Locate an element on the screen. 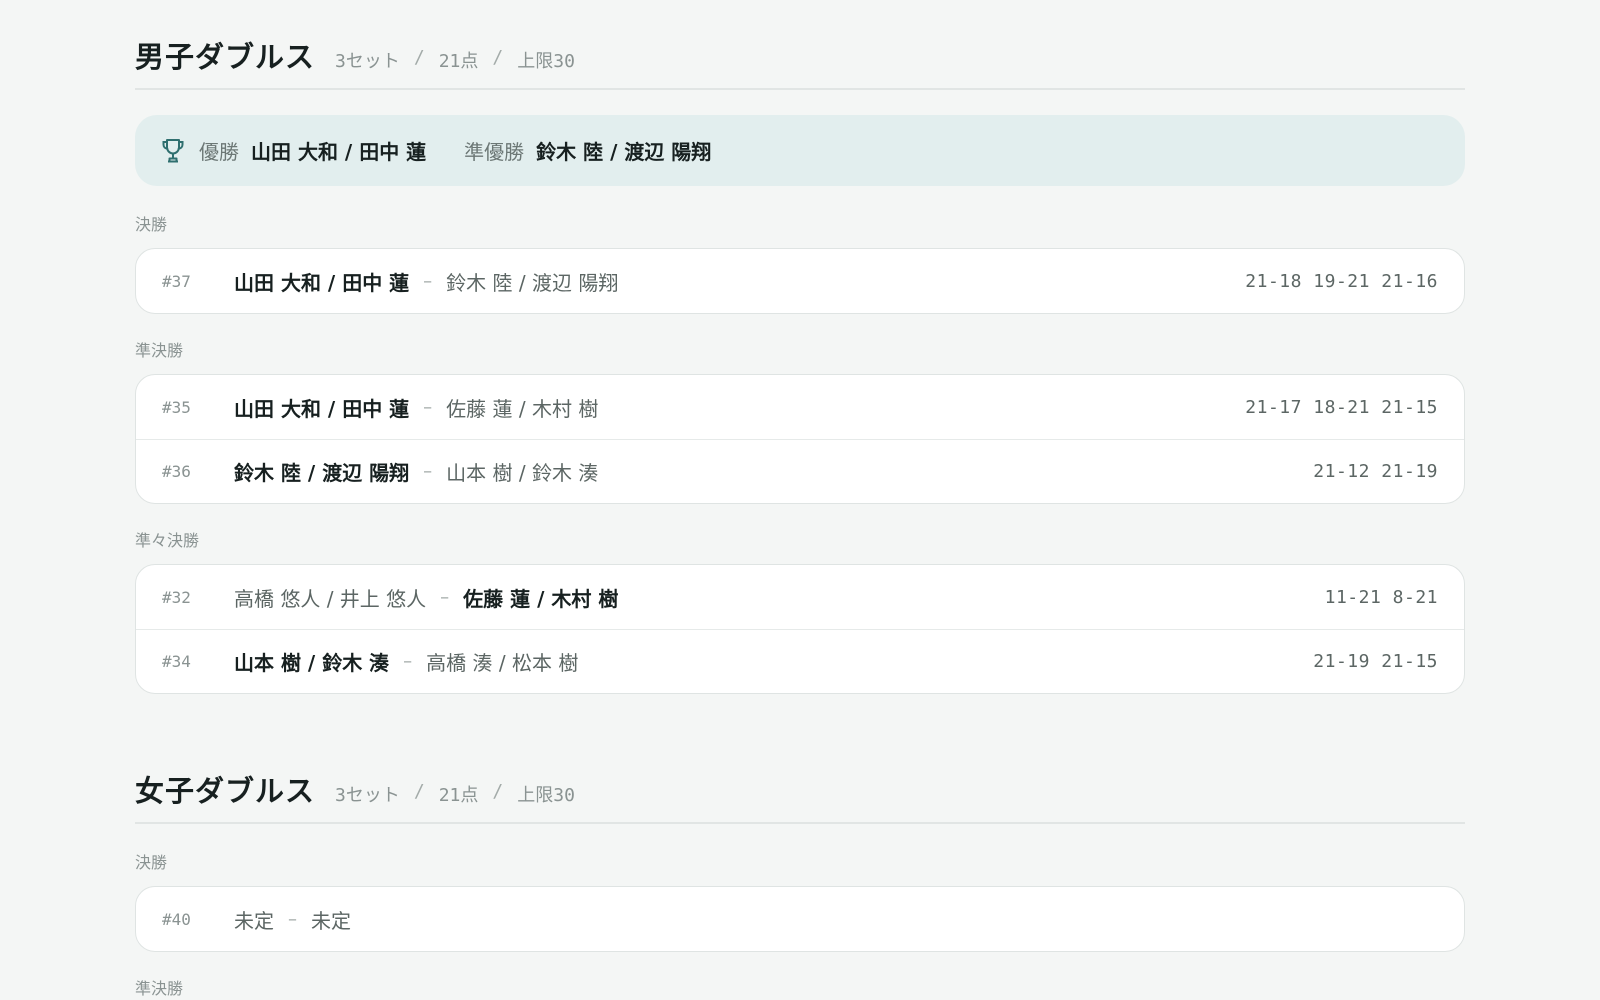  team-2: 山本 樹 / 鈴木 湊 is located at coordinates (522, 473).